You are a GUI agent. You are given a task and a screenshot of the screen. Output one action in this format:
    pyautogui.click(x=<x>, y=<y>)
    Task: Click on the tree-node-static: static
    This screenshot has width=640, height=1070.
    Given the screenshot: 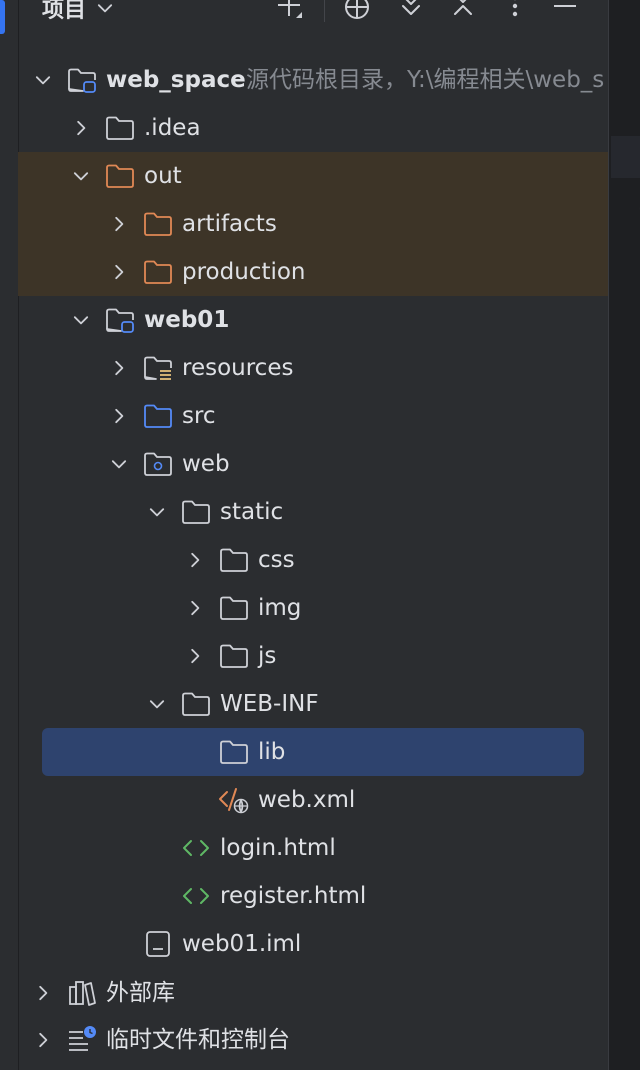 What is the action you would take?
    pyautogui.click(x=313, y=512)
    